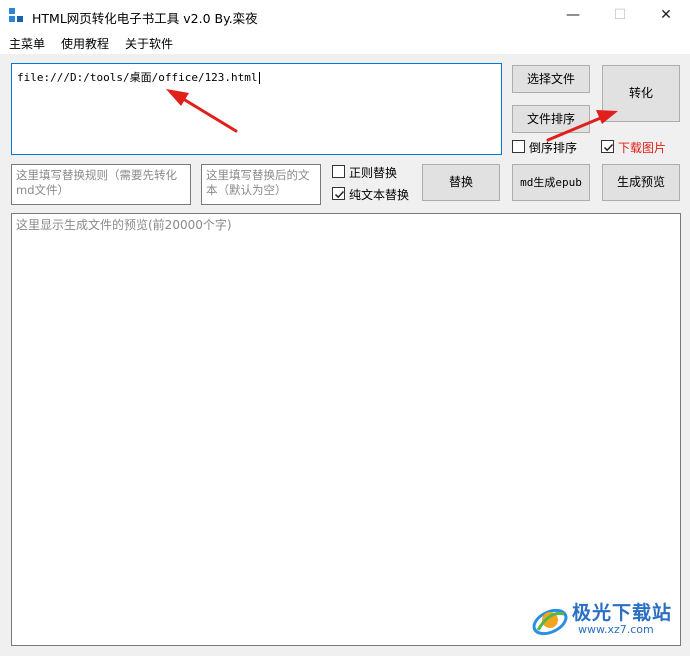 The image size is (690, 656). I want to click on arrow-to-path-input, so click(202, 111).